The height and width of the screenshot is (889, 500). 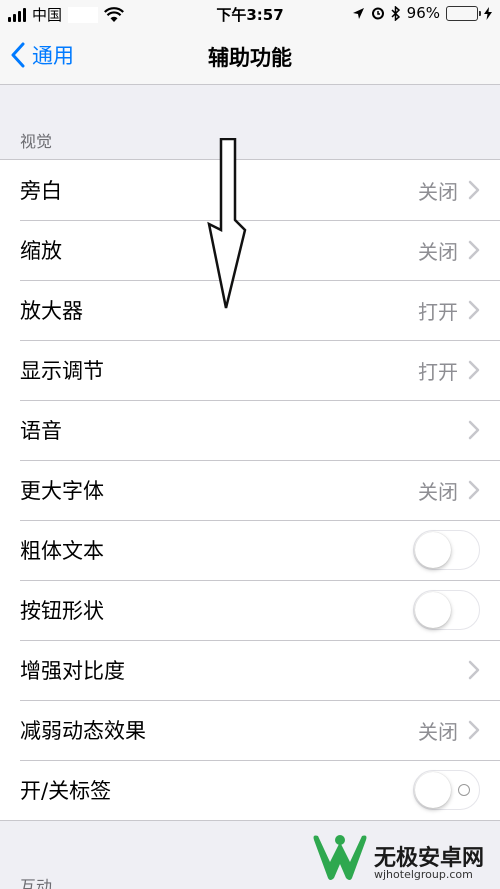 What do you see at coordinates (66, 791) in the screenshot?
I see `settings-row-label: 开/关标签` at bounding box center [66, 791].